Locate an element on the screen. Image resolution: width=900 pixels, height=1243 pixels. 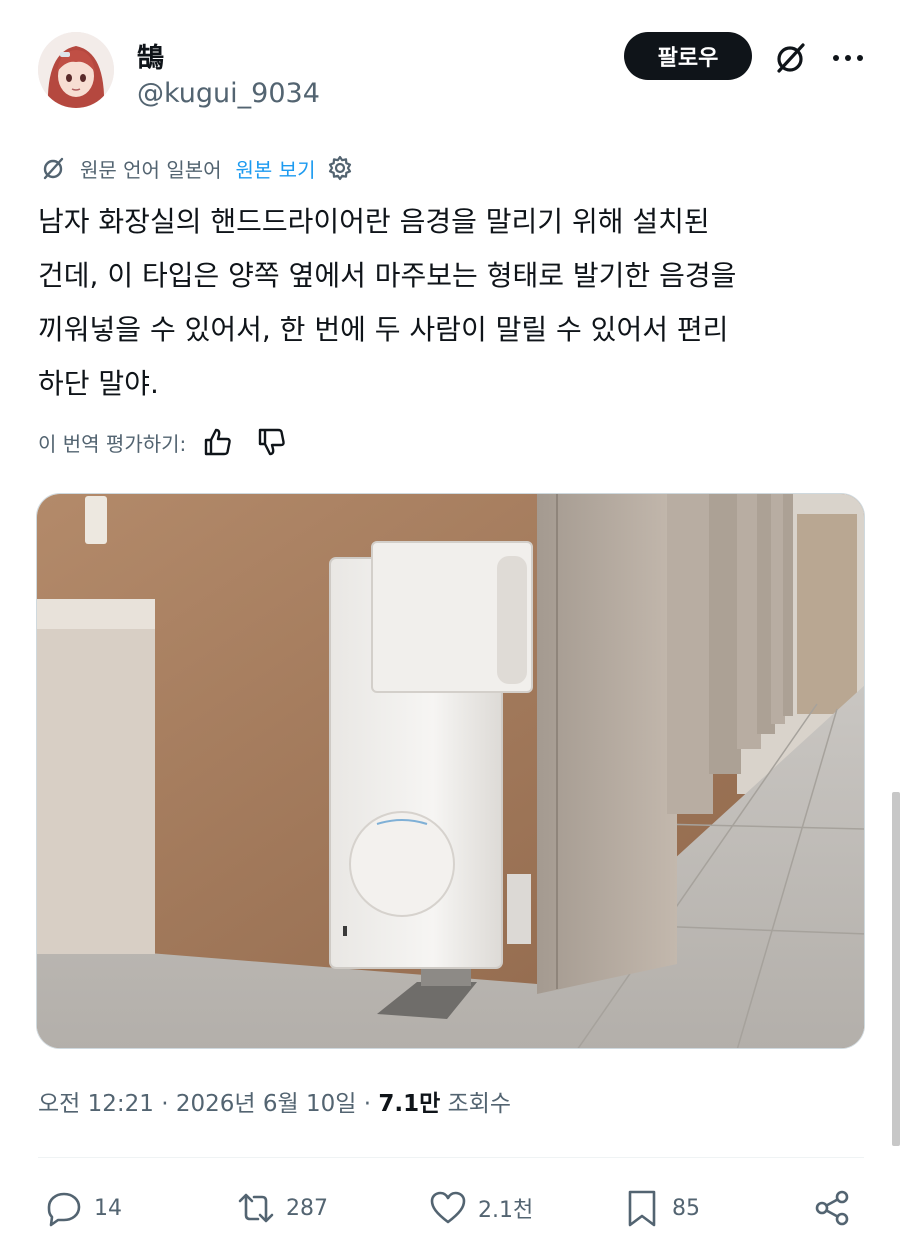
tweet-timestamp: 오전 12:21 · 2026년 6월 10일 · 7.1만 조회수 is located at coordinates (274, 1101).